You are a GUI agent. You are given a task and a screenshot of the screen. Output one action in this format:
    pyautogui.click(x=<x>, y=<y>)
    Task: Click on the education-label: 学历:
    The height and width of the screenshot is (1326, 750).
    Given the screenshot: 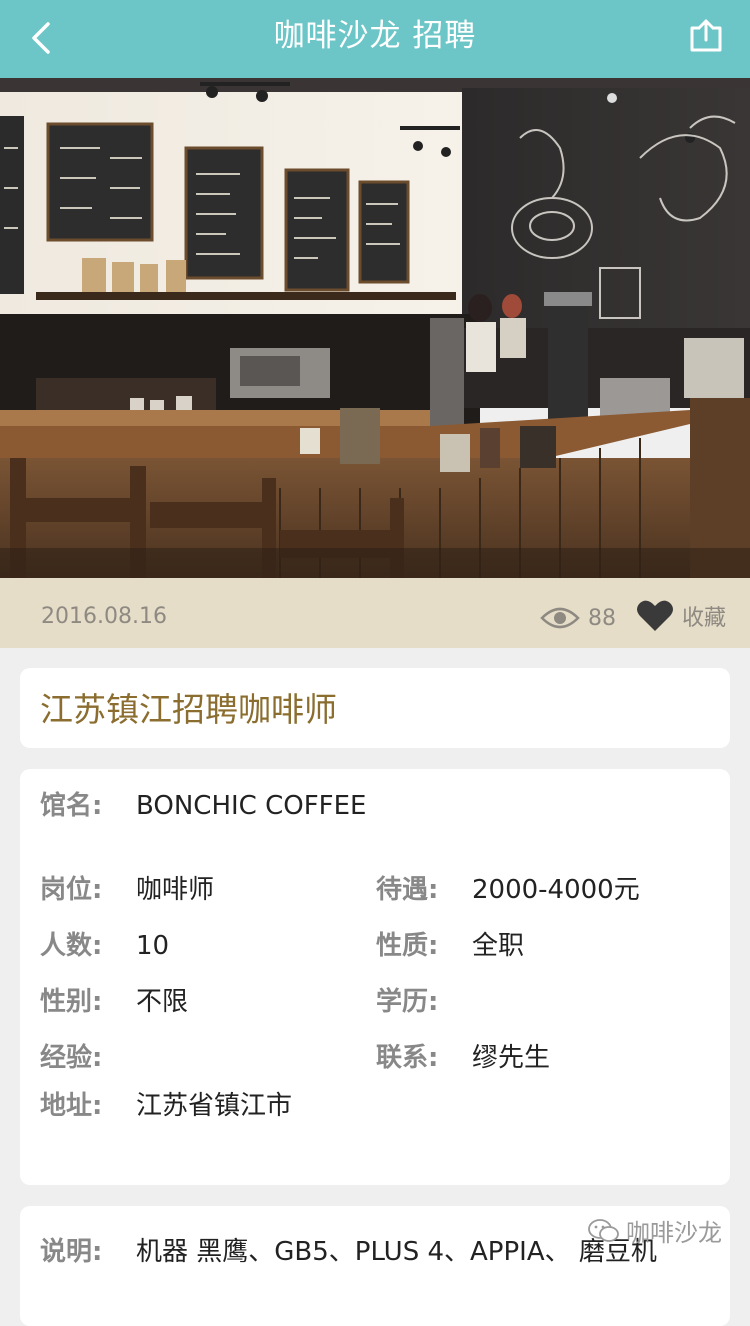 What is the action you would take?
    pyautogui.click(x=407, y=1002)
    